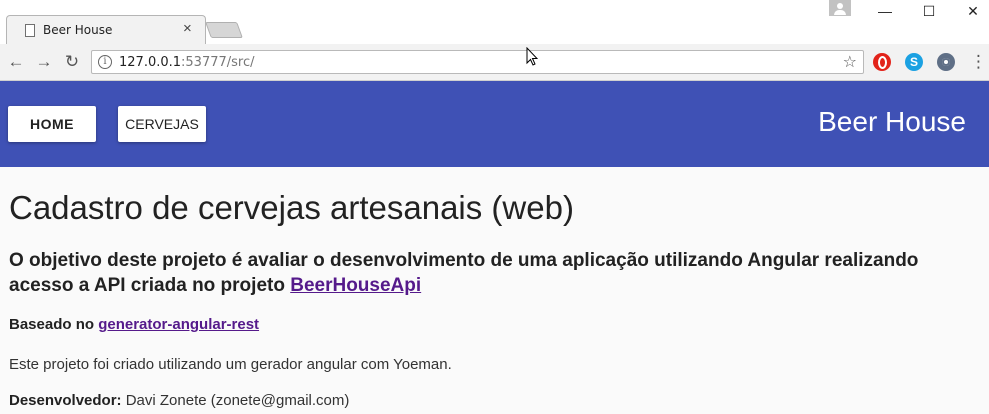 Image resolution: width=989 pixels, height=414 pixels. I want to click on info-icon: i, so click(105, 62).